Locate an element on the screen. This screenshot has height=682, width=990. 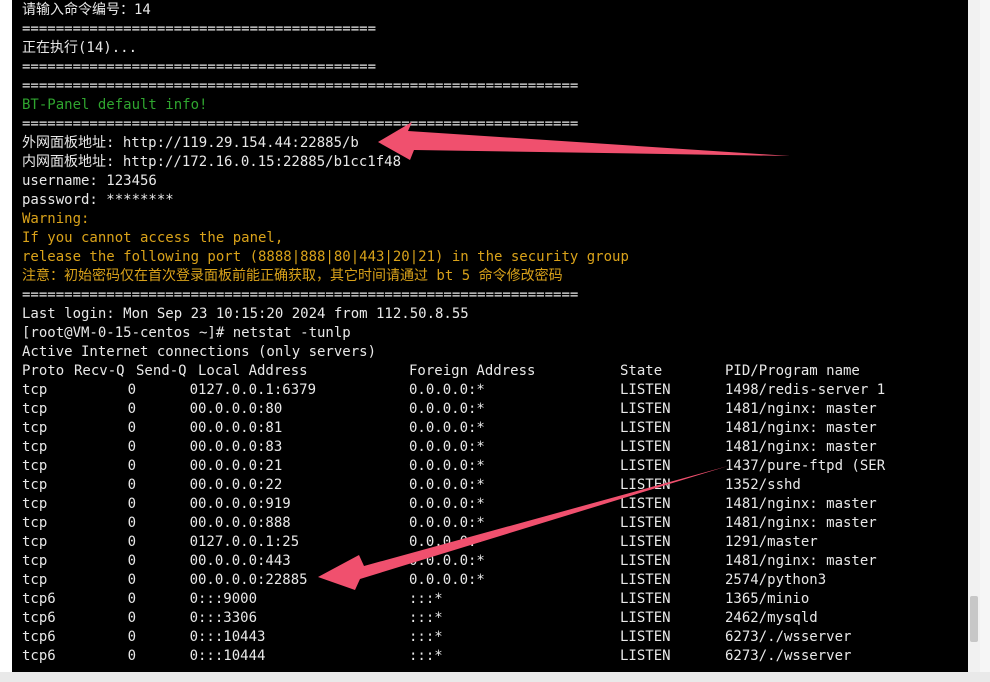
terminal-line: BT-Panel default info! is located at coordinates (115, 105).